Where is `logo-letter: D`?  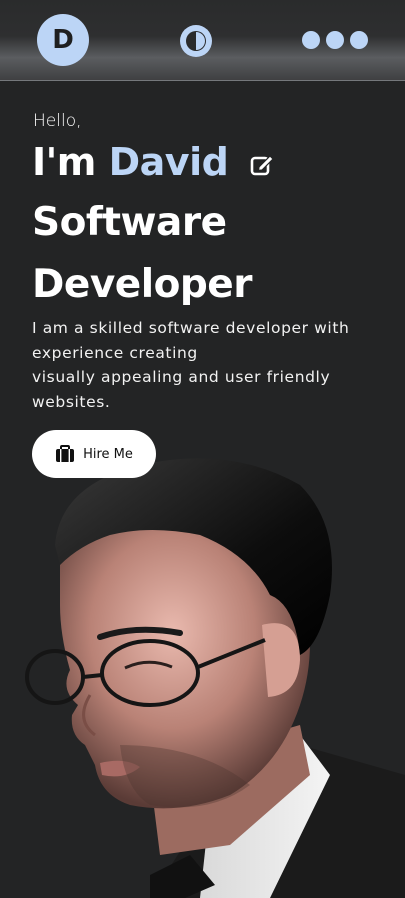 logo-letter: D is located at coordinates (63, 40).